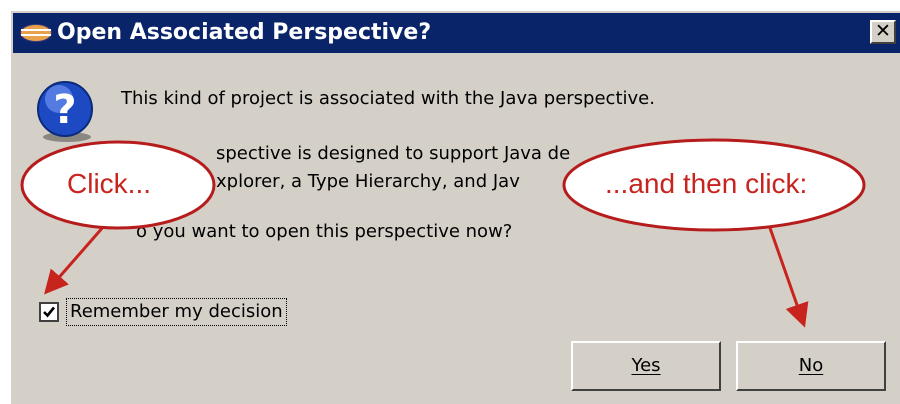 This screenshot has width=900, height=404. What do you see at coordinates (75, 260) in the screenshot?
I see `arrow-to-checkbox` at bounding box center [75, 260].